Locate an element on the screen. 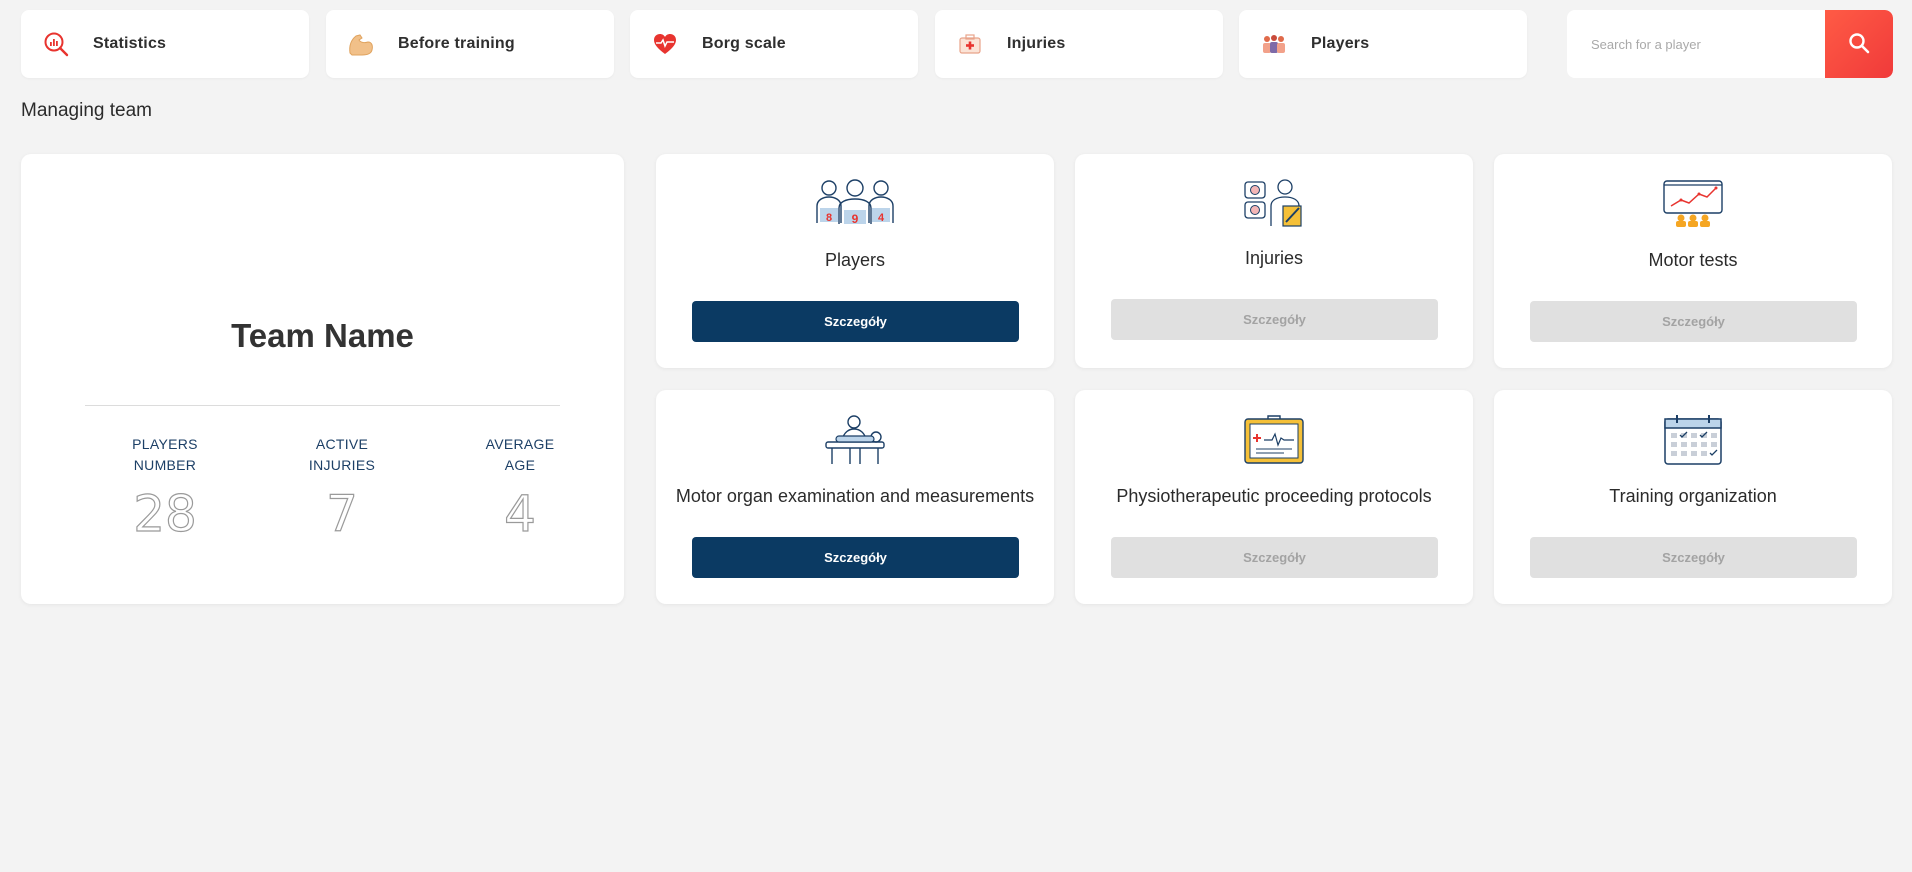 The image size is (1912, 872). team-name: Team Name is located at coordinates (322, 335).